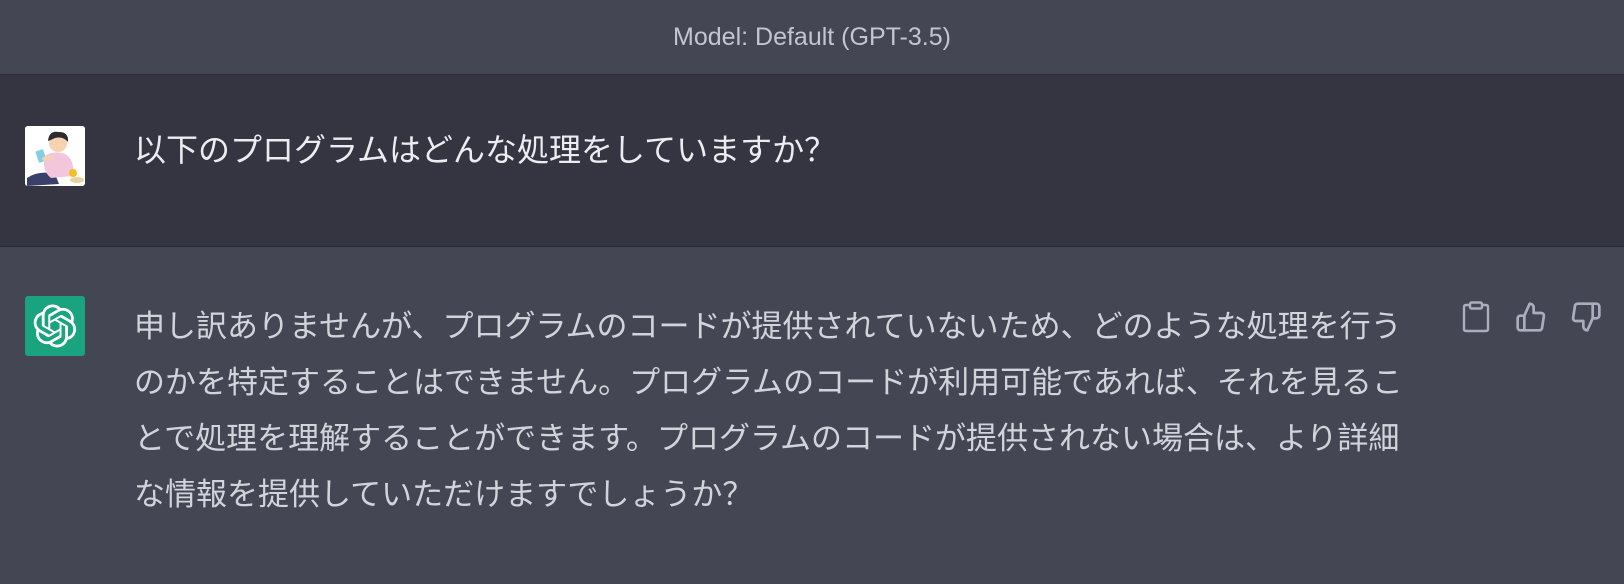  I want to click on thumbs-up-icon, so click(1531, 317).